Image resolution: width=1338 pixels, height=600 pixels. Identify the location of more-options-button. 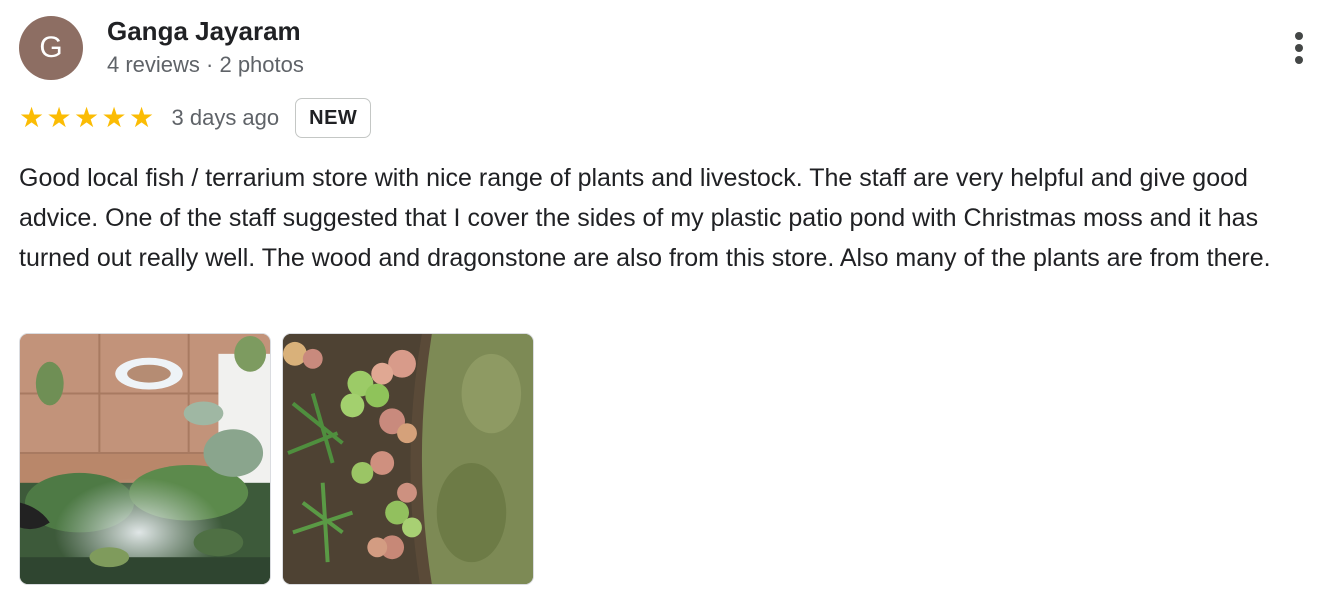
(1299, 48).